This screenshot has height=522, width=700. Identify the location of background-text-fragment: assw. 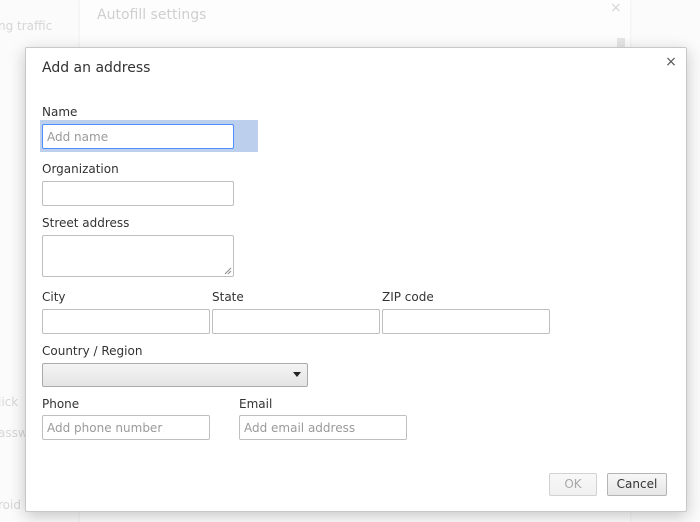
(14, 433).